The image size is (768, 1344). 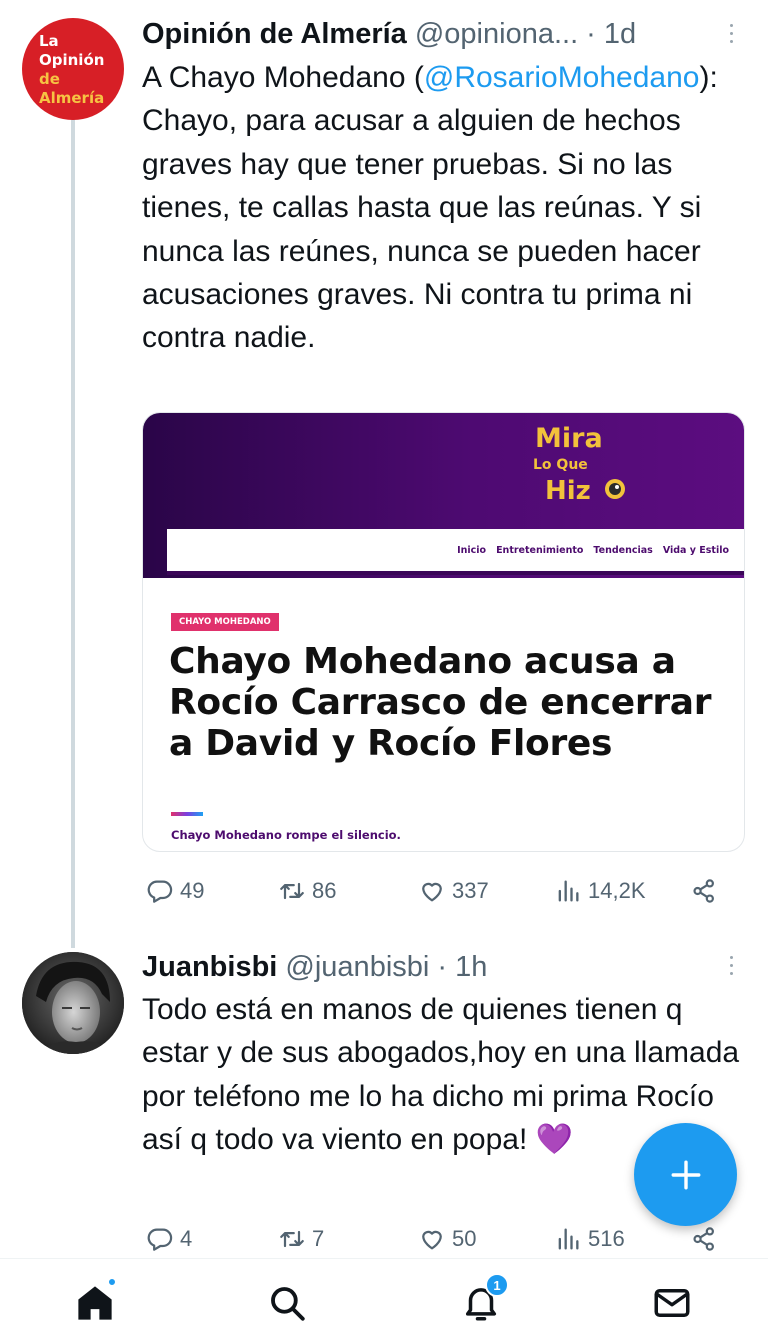 I want to click on tweet1-header: Opinión de Almería @opiniona... · 1d, so click(x=389, y=34).